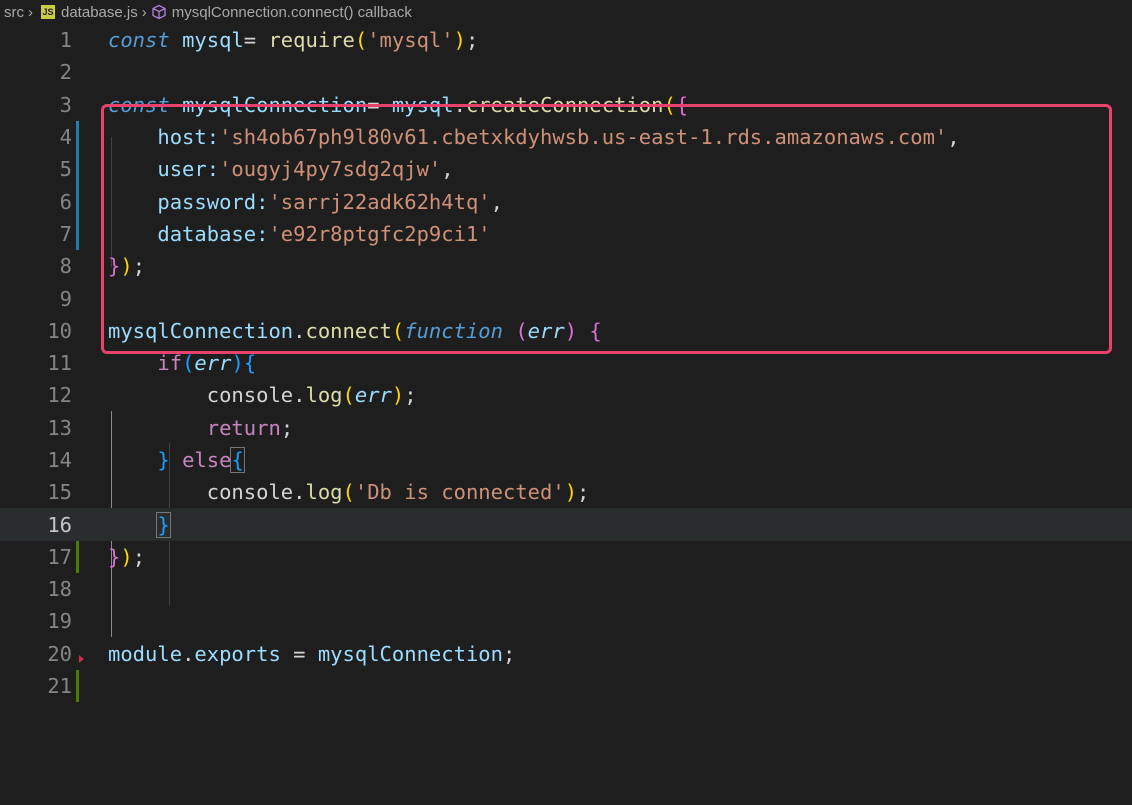  Describe the element at coordinates (65, 72) in the screenshot. I see `line-number: 2` at that location.